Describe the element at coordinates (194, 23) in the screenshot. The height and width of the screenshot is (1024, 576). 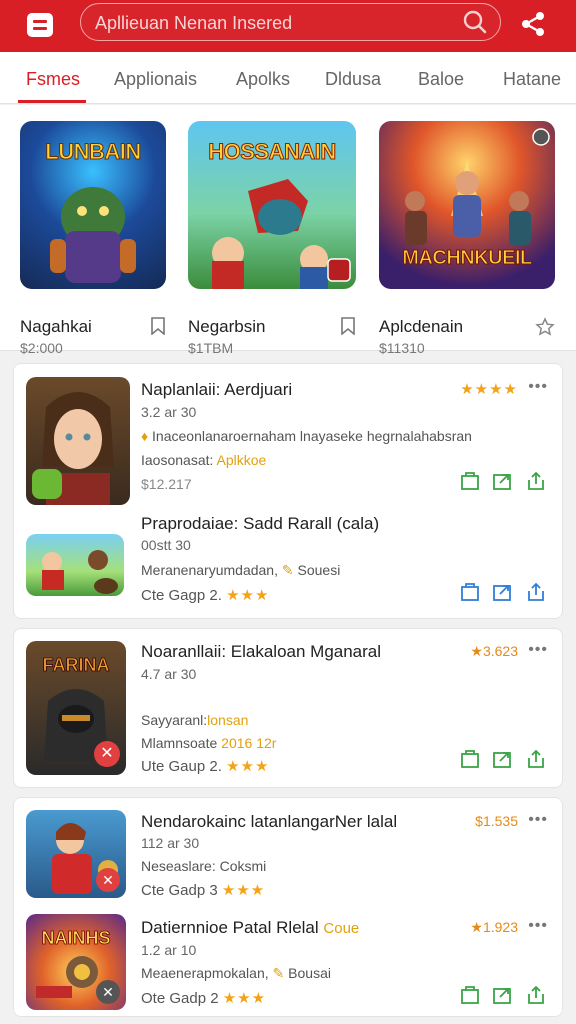
I see `search-query-text: Apllieuan Nenan Insered` at that location.